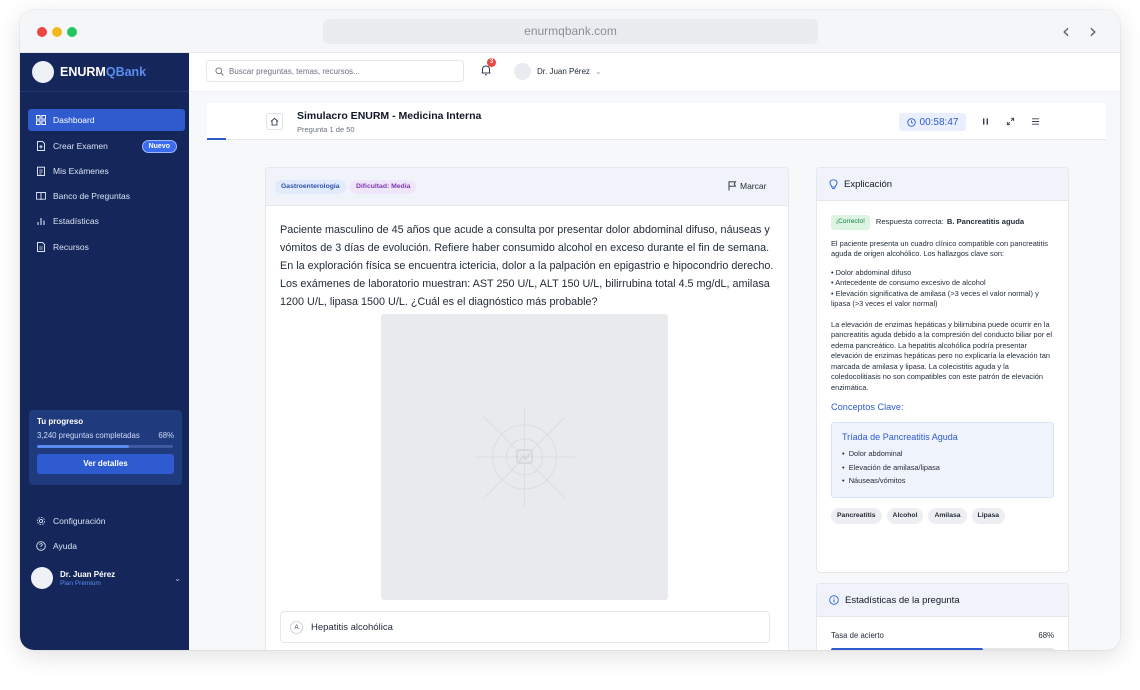  I want to click on brand-name: ENURMQBank, so click(103, 72).